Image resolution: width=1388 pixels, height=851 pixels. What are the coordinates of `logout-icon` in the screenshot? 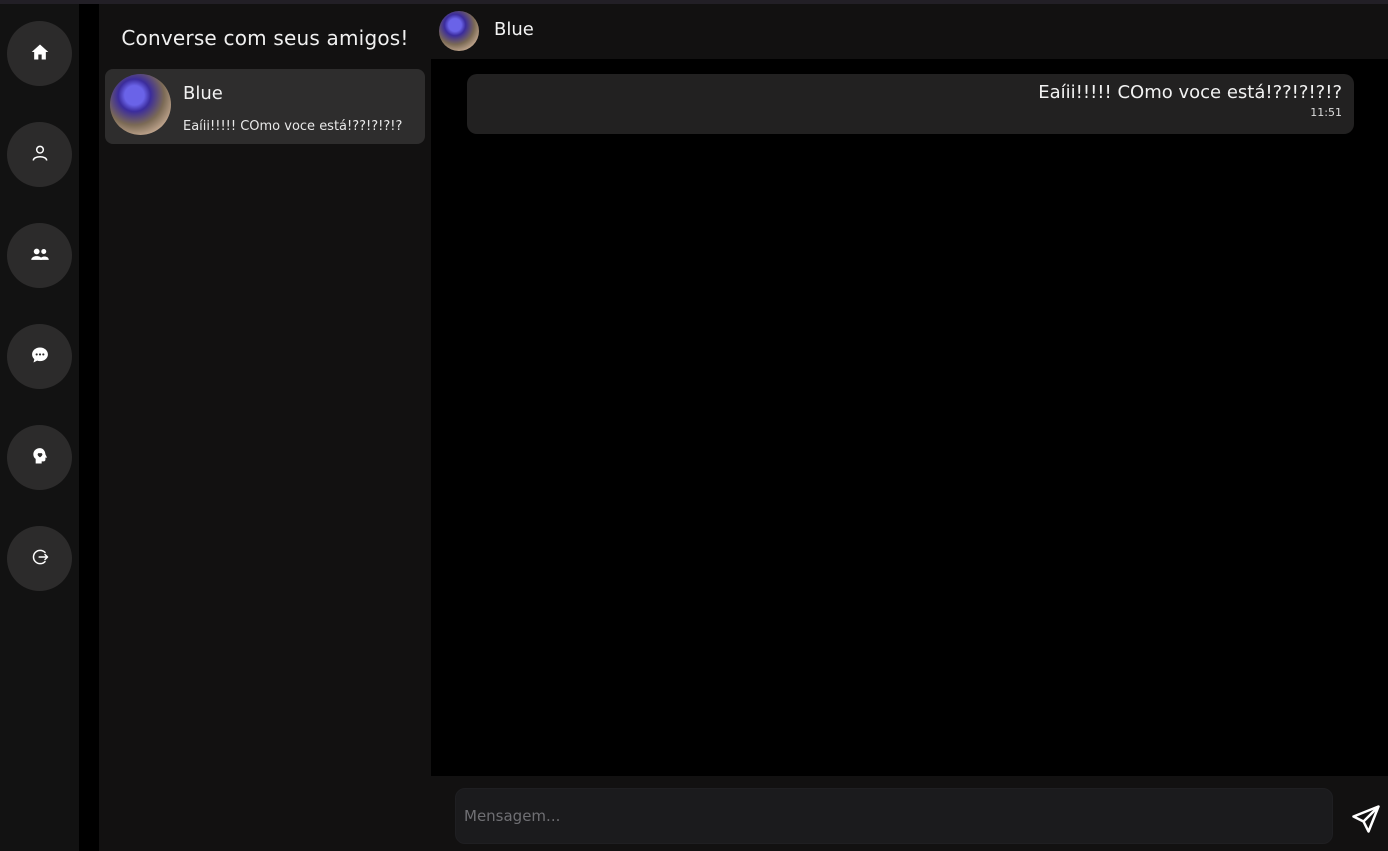 It's located at (40, 559).